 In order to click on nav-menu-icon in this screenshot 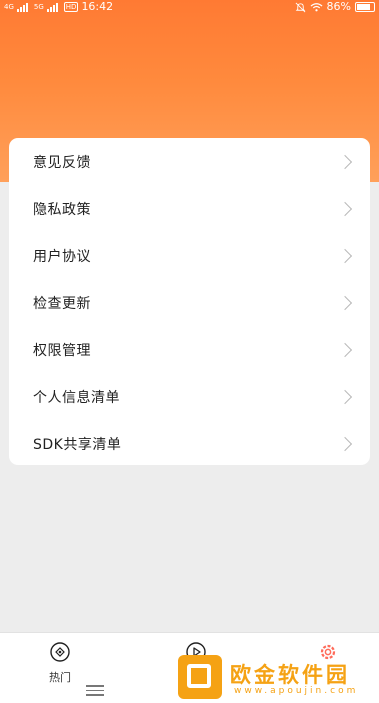, I will do `click(95, 690)`.